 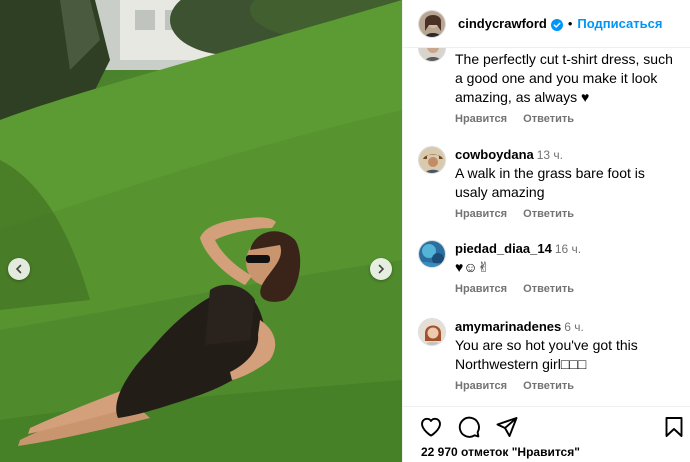 I want to click on commenter-username: amymarinadenes, so click(x=508, y=326).